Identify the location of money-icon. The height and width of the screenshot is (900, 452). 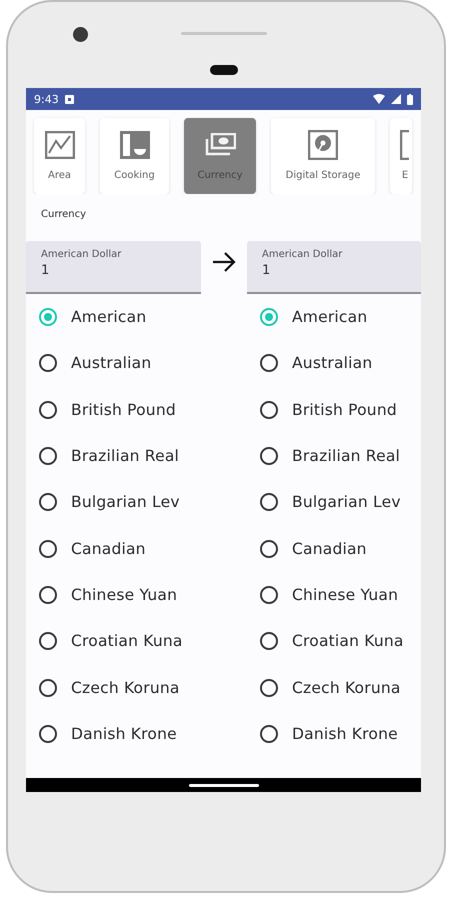
(220, 145).